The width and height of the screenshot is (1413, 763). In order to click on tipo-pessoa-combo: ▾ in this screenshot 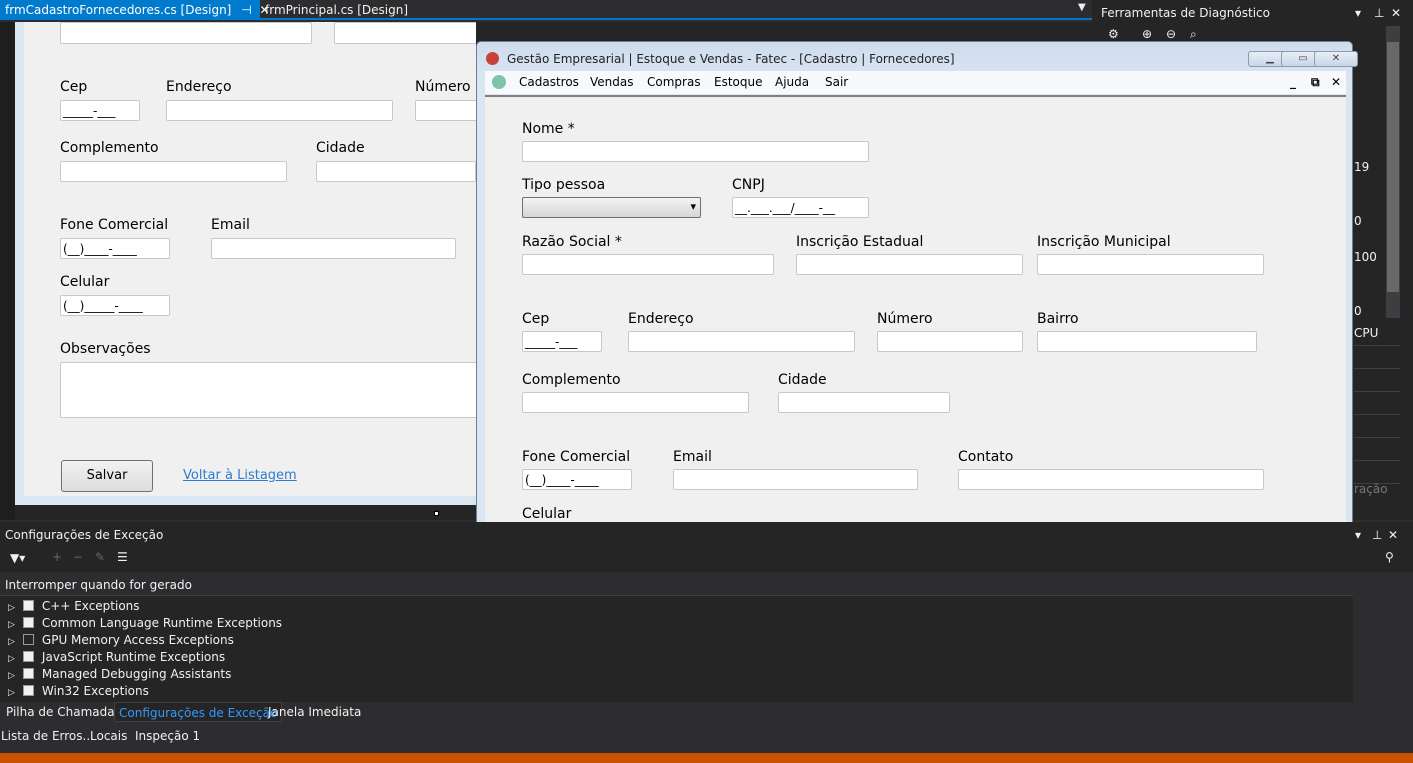, I will do `click(611, 207)`.